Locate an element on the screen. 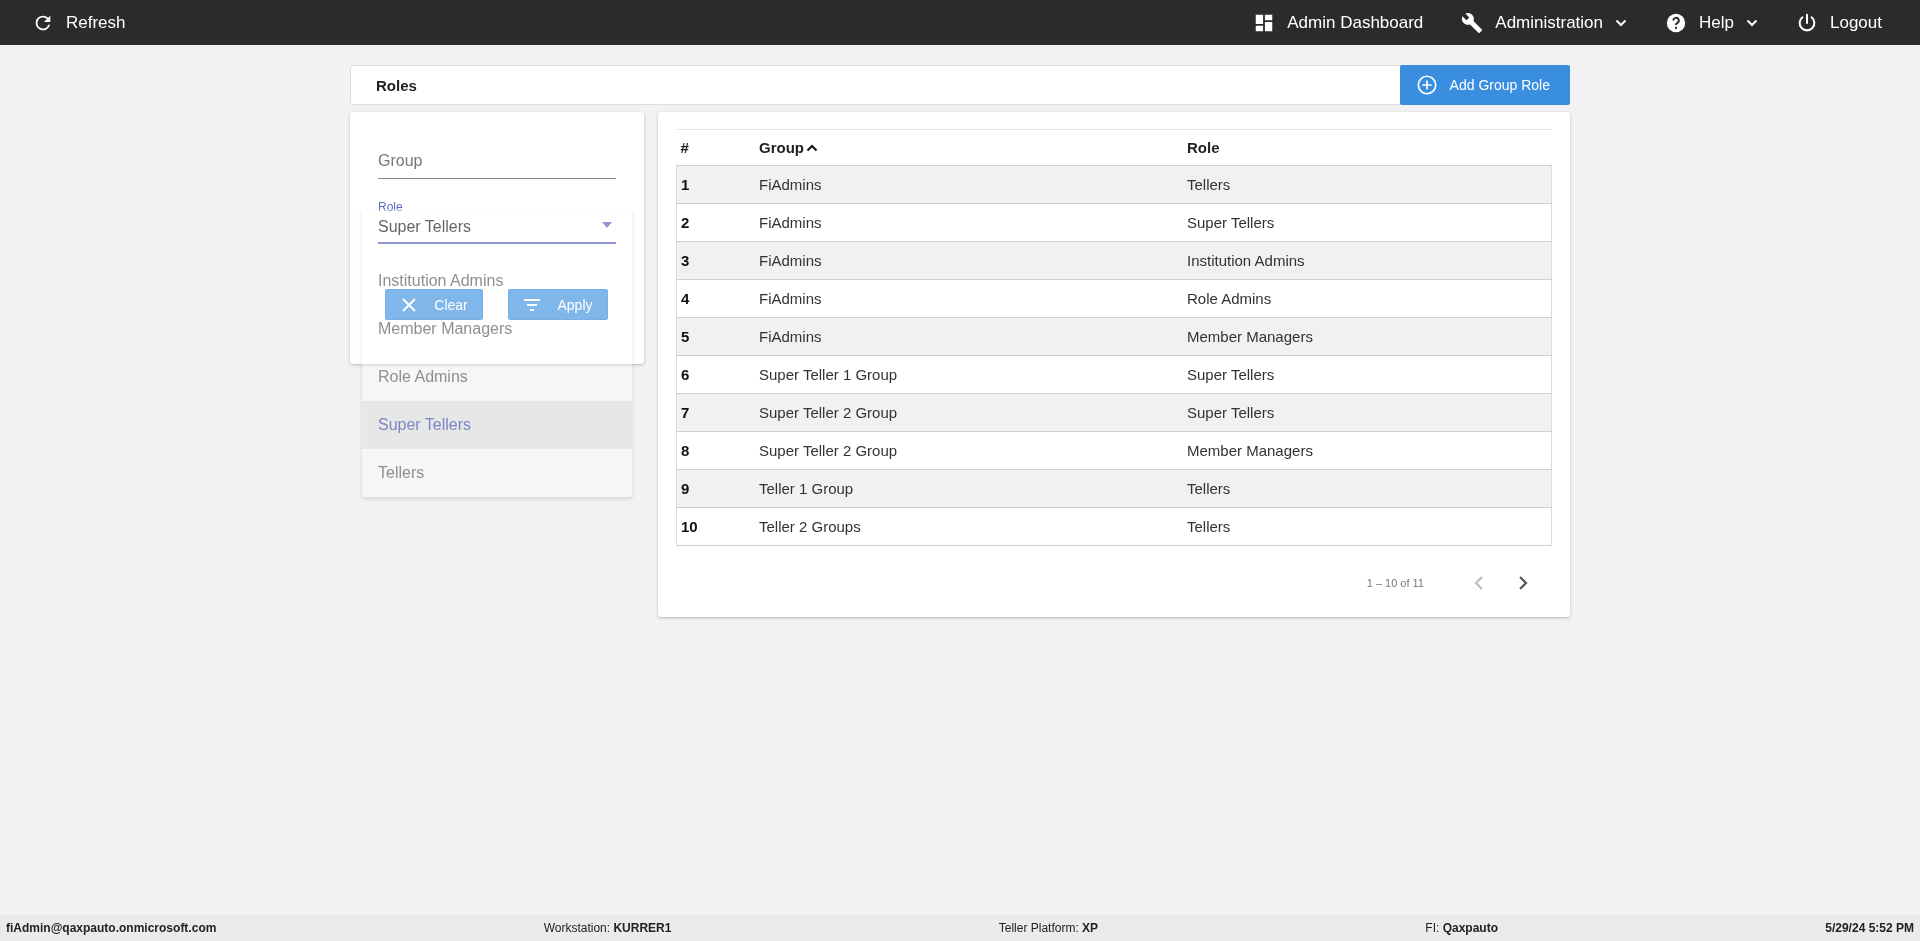  nav-link: Help is located at coordinates (1711, 22).